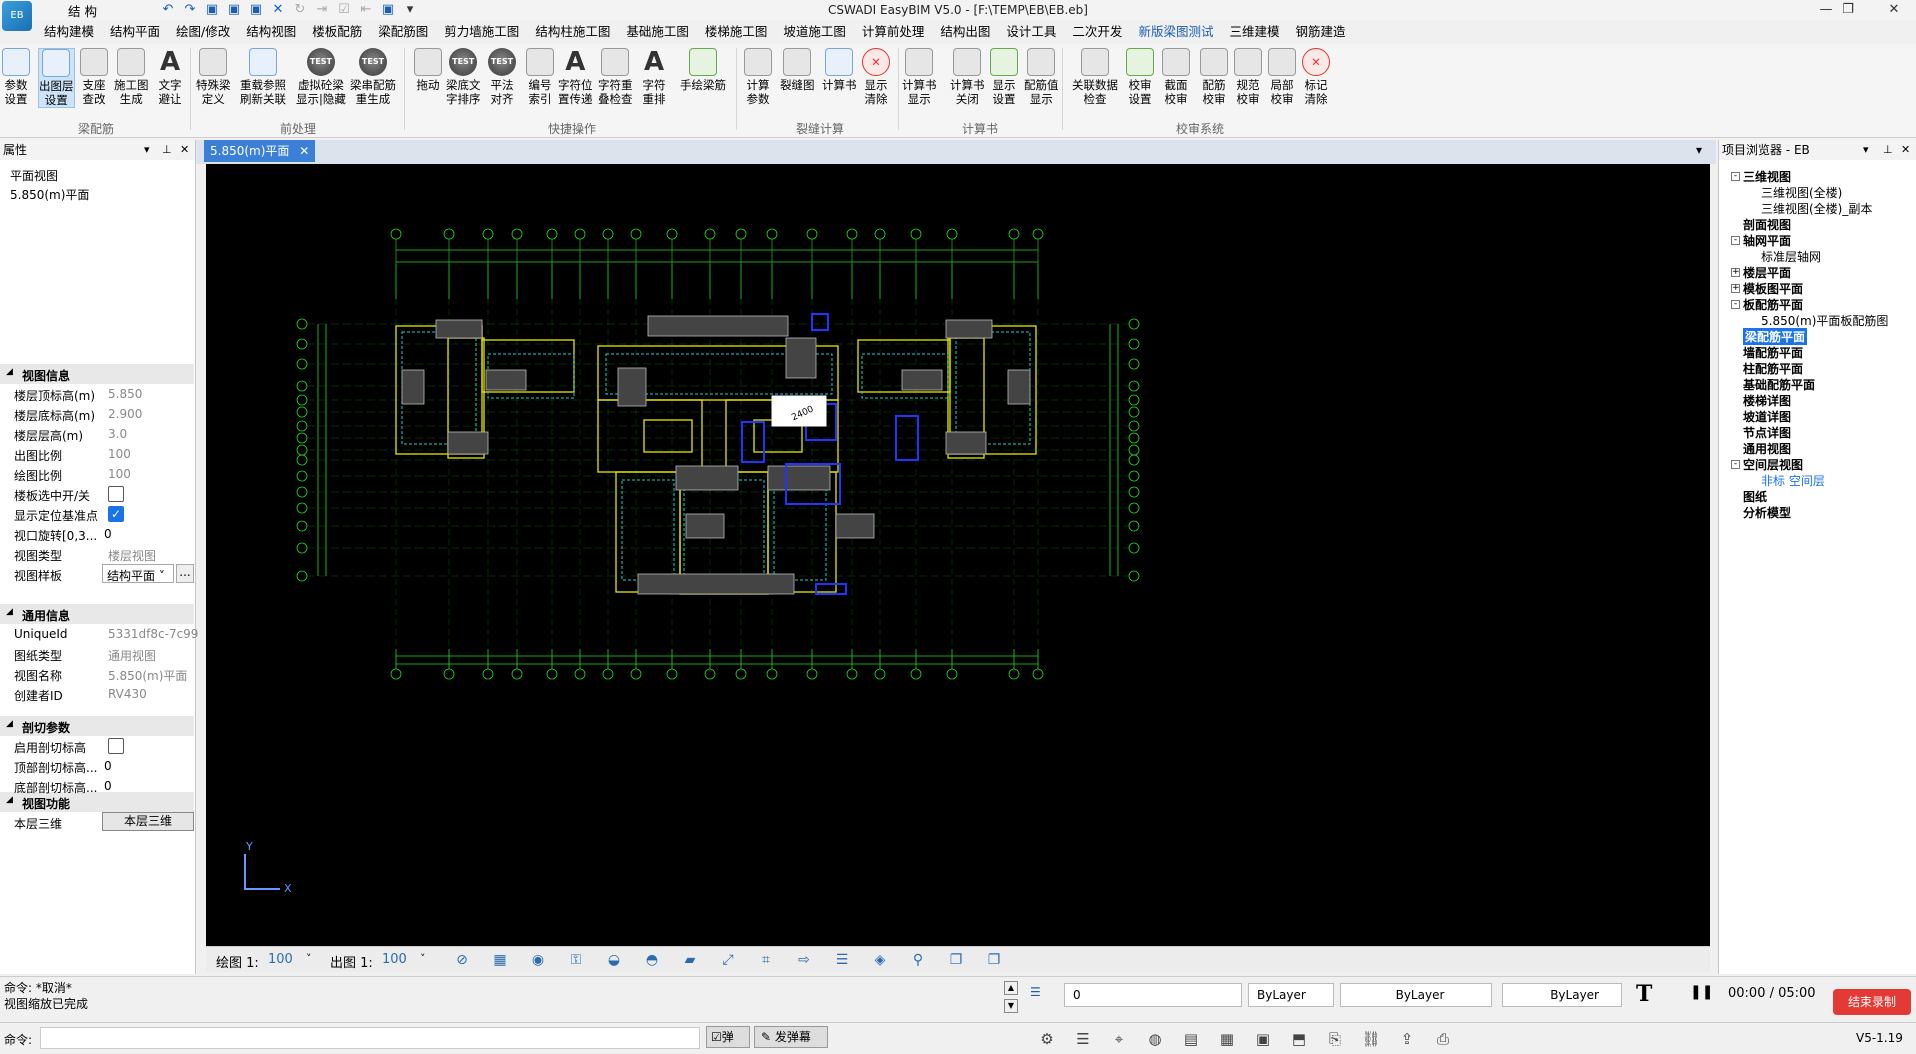  I want to click on view-tool-icon-2: ◉, so click(538, 960).